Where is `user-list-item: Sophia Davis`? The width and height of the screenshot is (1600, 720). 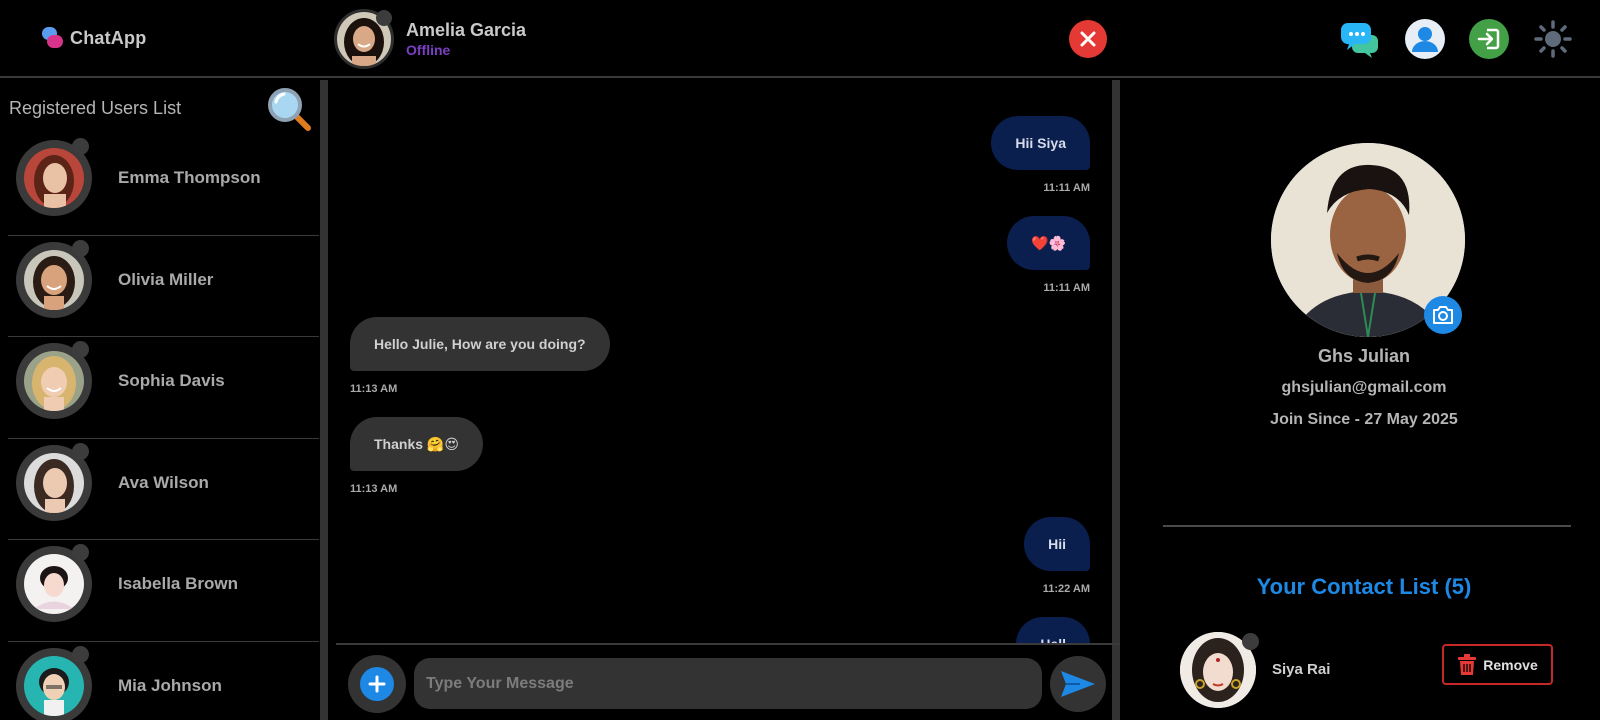
user-list-item: Sophia Davis is located at coordinates (163, 388).